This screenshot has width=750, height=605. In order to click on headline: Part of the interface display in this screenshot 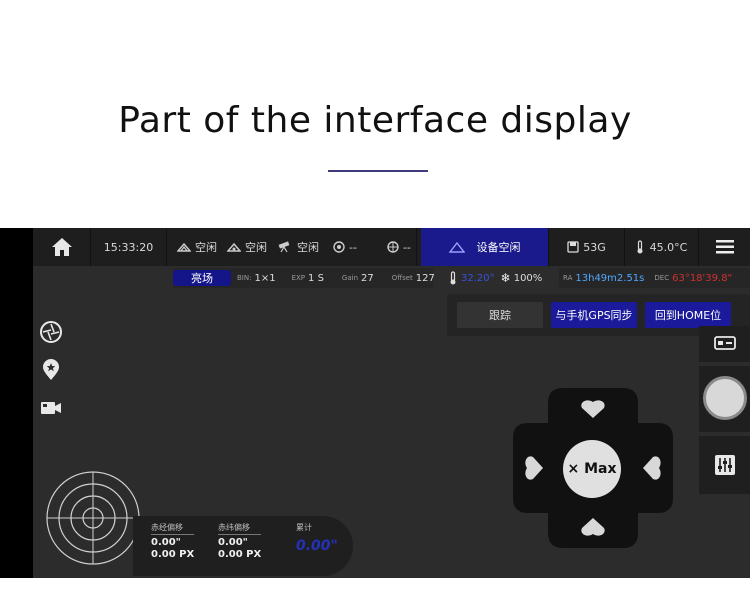, I will do `click(375, 120)`.